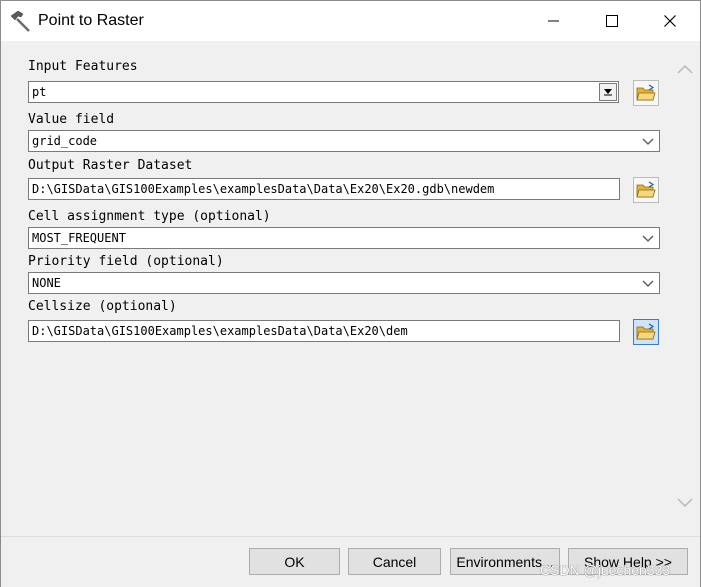  I want to click on close-icon, so click(670, 21).